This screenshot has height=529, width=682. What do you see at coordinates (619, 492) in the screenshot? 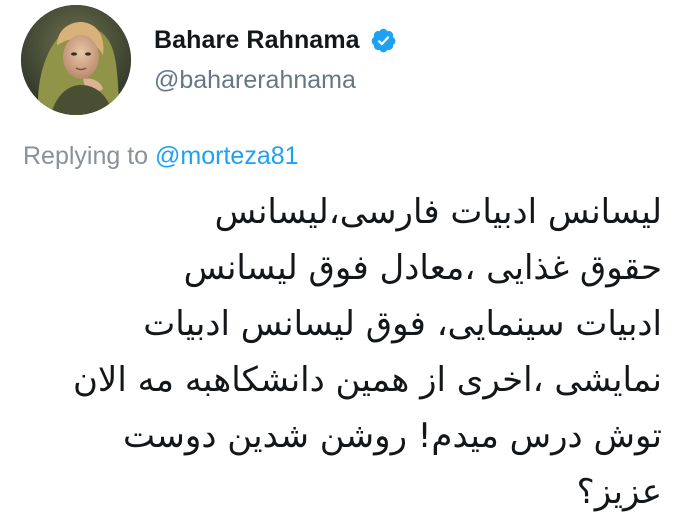
I see `tweet-text-line: عزیز؟` at bounding box center [619, 492].